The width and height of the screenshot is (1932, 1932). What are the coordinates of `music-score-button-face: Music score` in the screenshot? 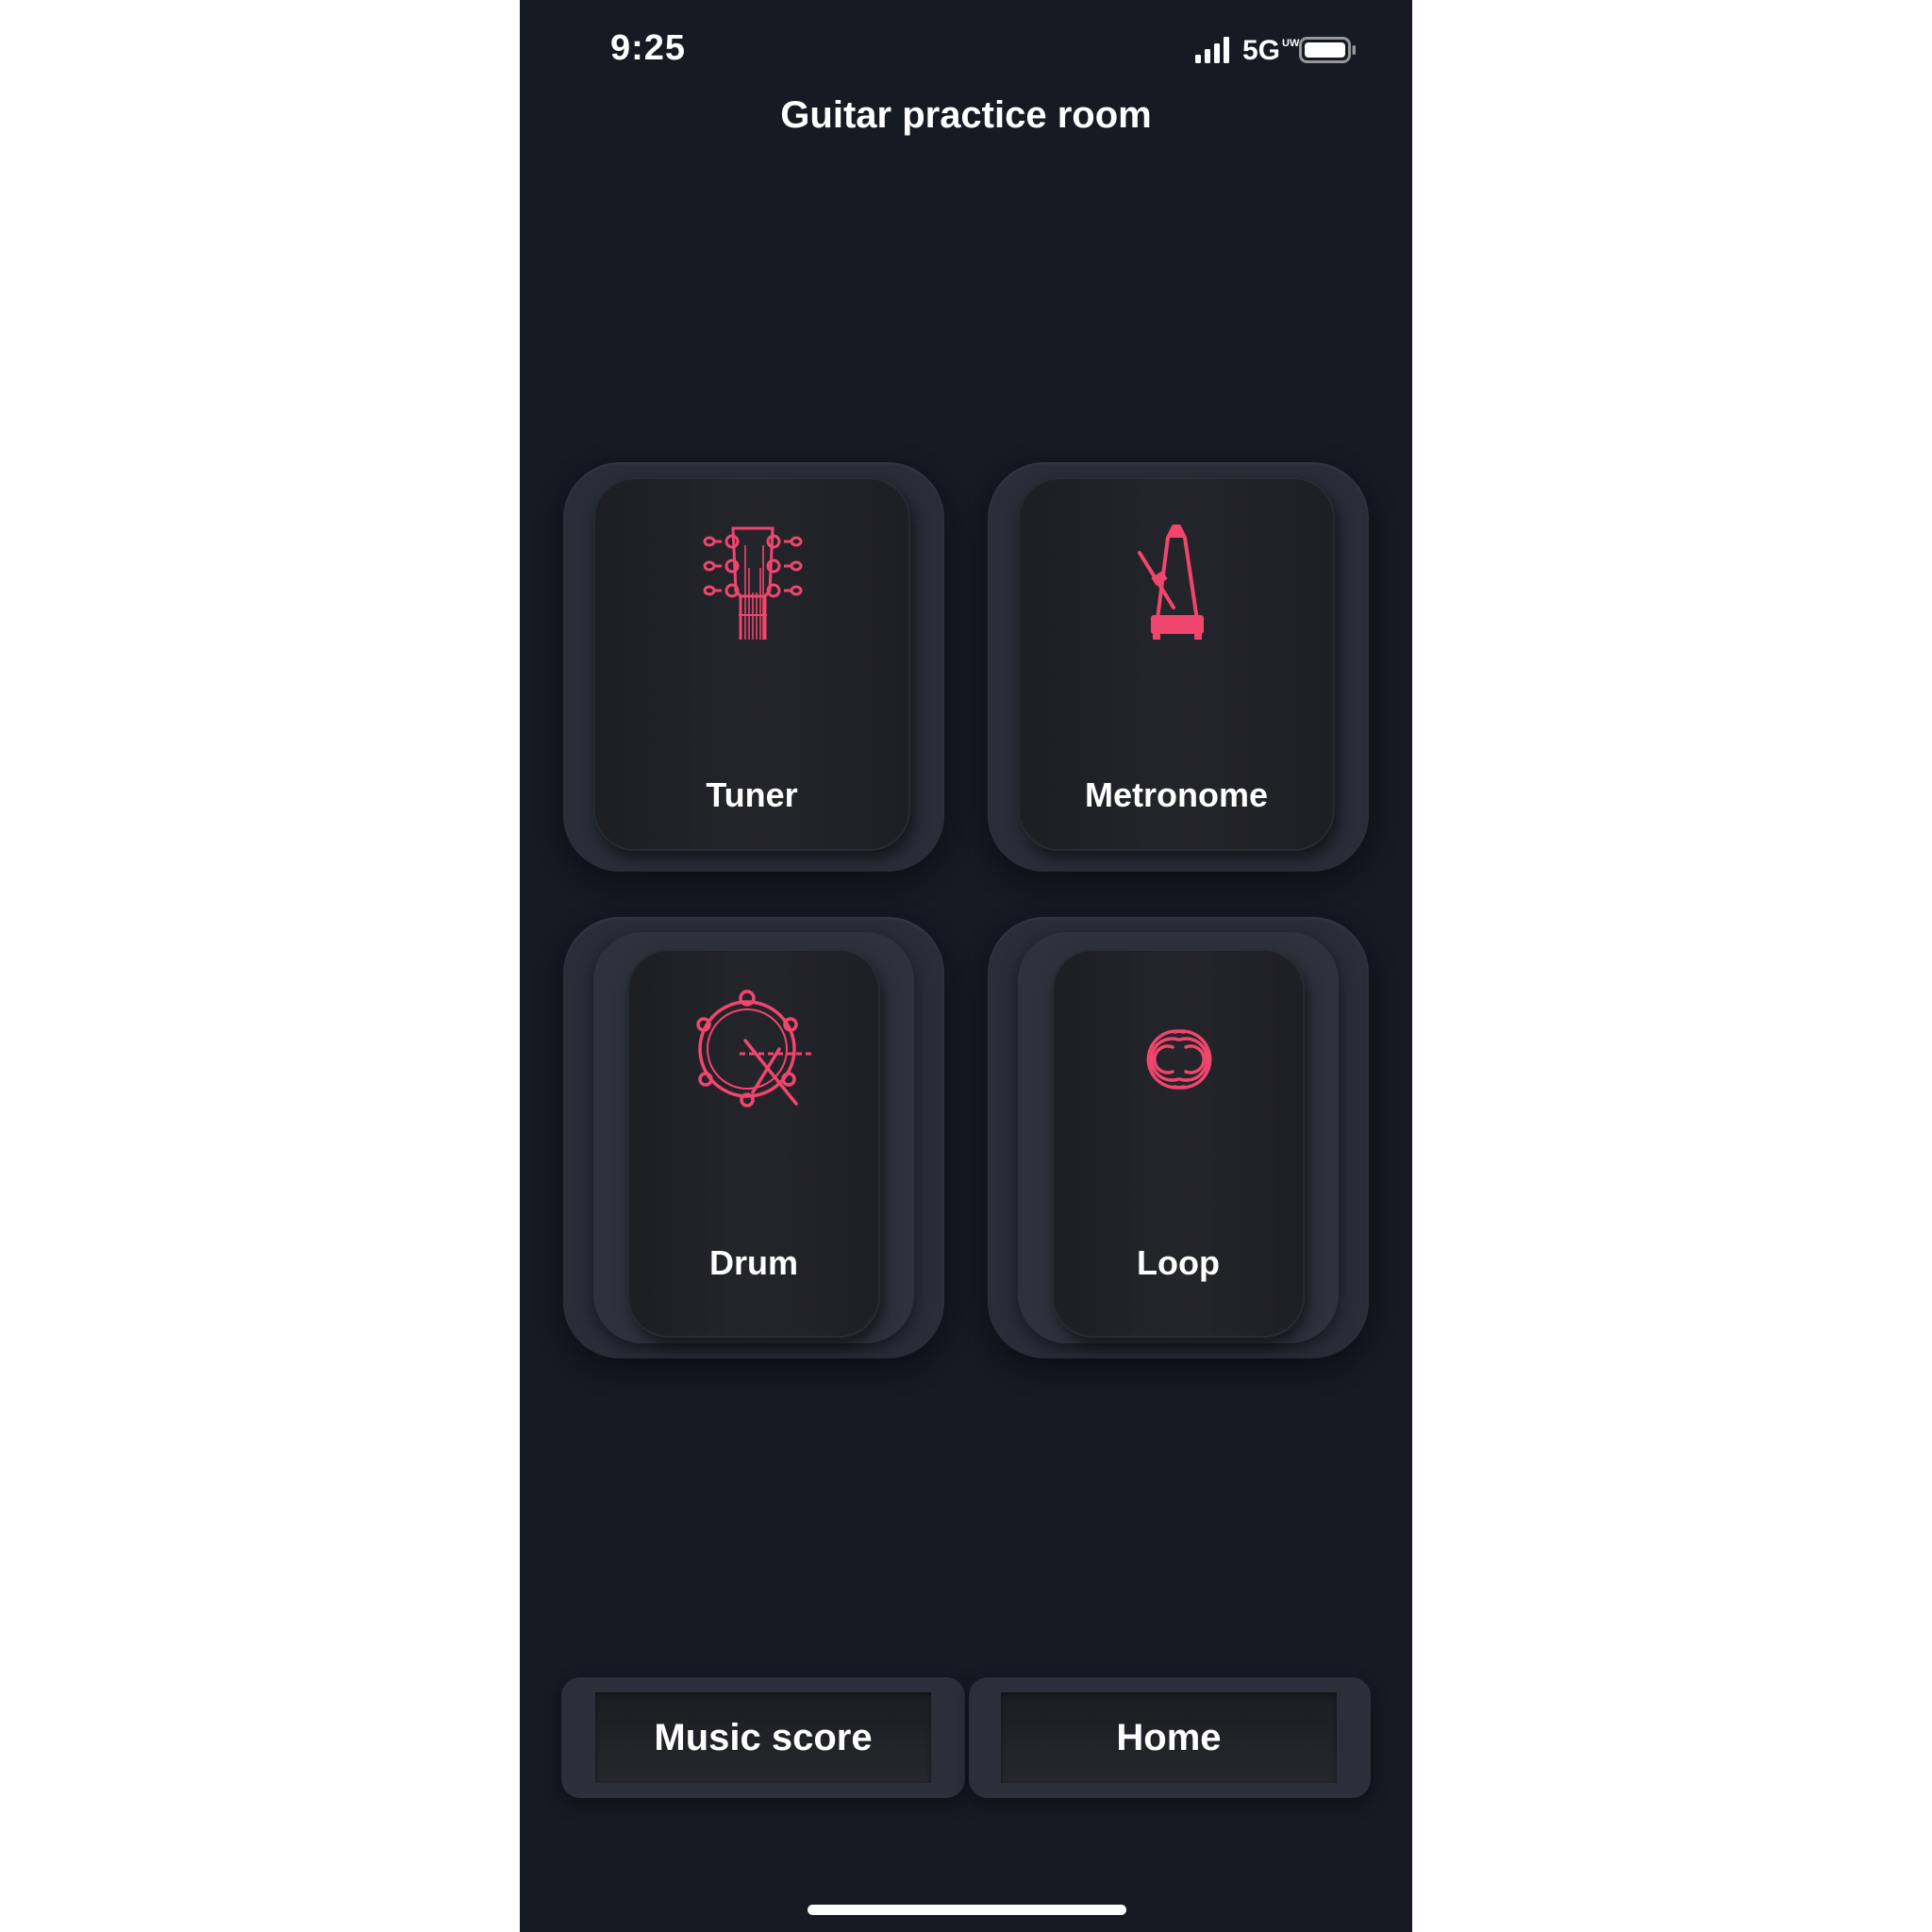 It's located at (763, 1738).